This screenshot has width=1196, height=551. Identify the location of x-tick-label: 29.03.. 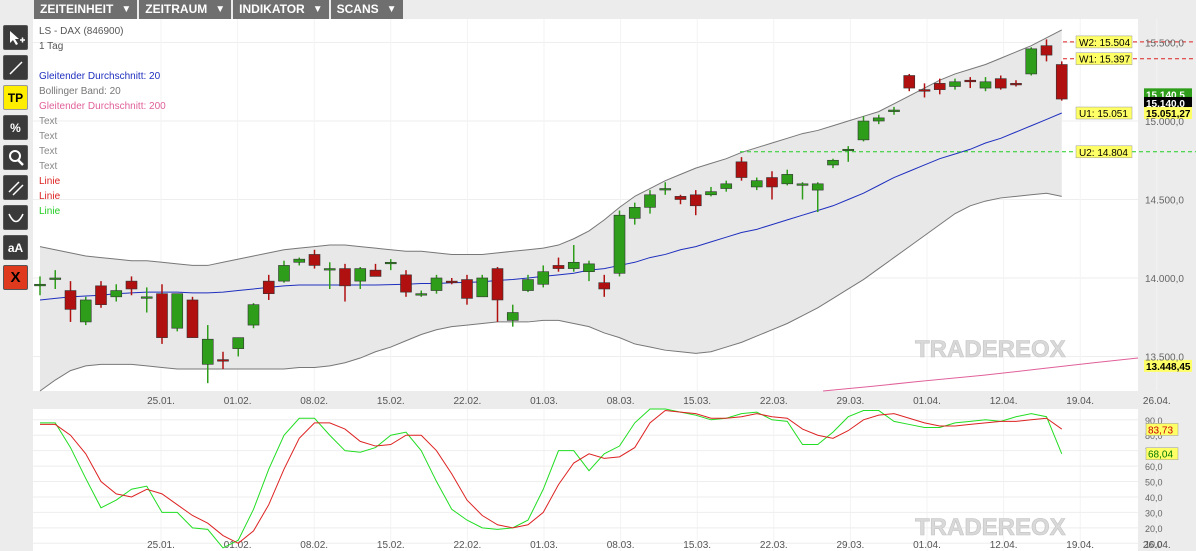
(850, 401).